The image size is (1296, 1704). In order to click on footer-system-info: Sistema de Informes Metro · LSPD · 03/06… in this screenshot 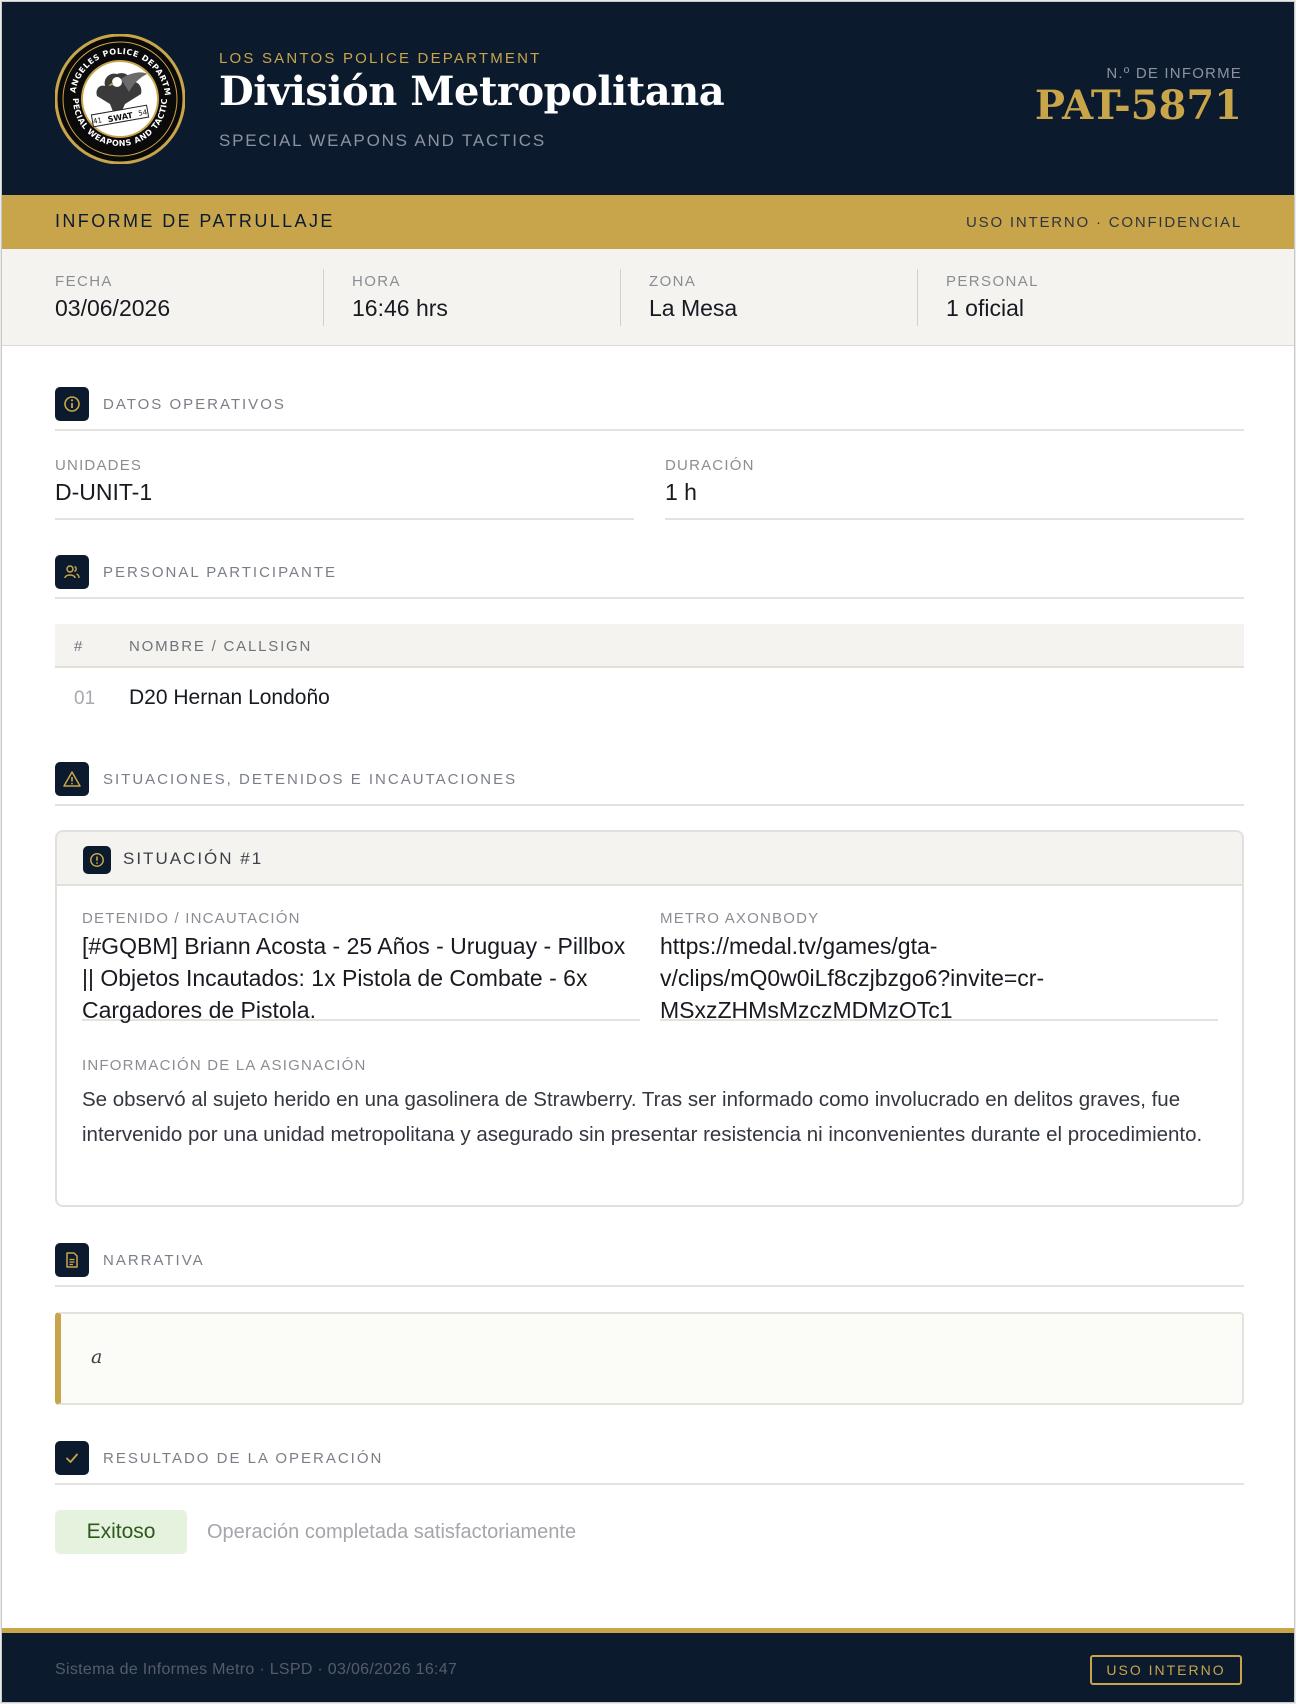, I will do `click(256, 1669)`.